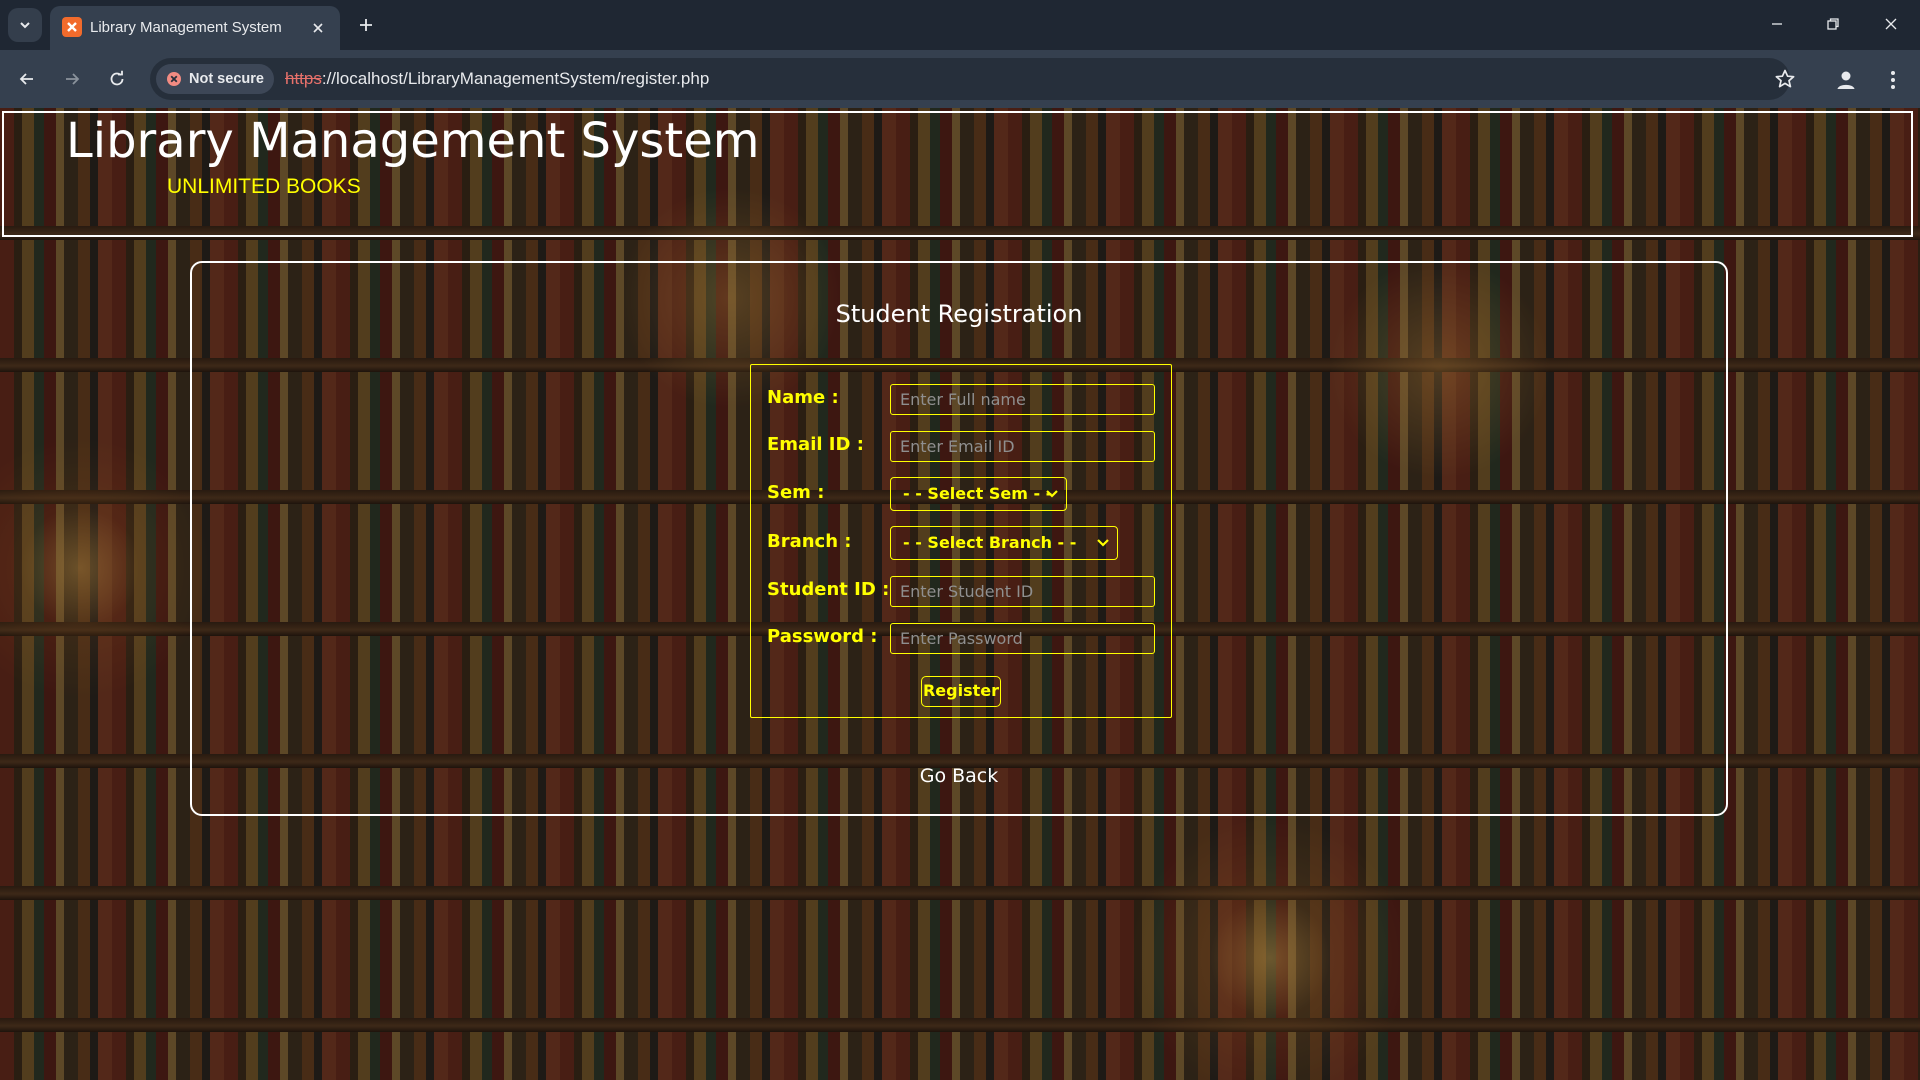 The height and width of the screenshot is (1080, 1920). I want to click on arrow-right-icon, so click(73, 79).